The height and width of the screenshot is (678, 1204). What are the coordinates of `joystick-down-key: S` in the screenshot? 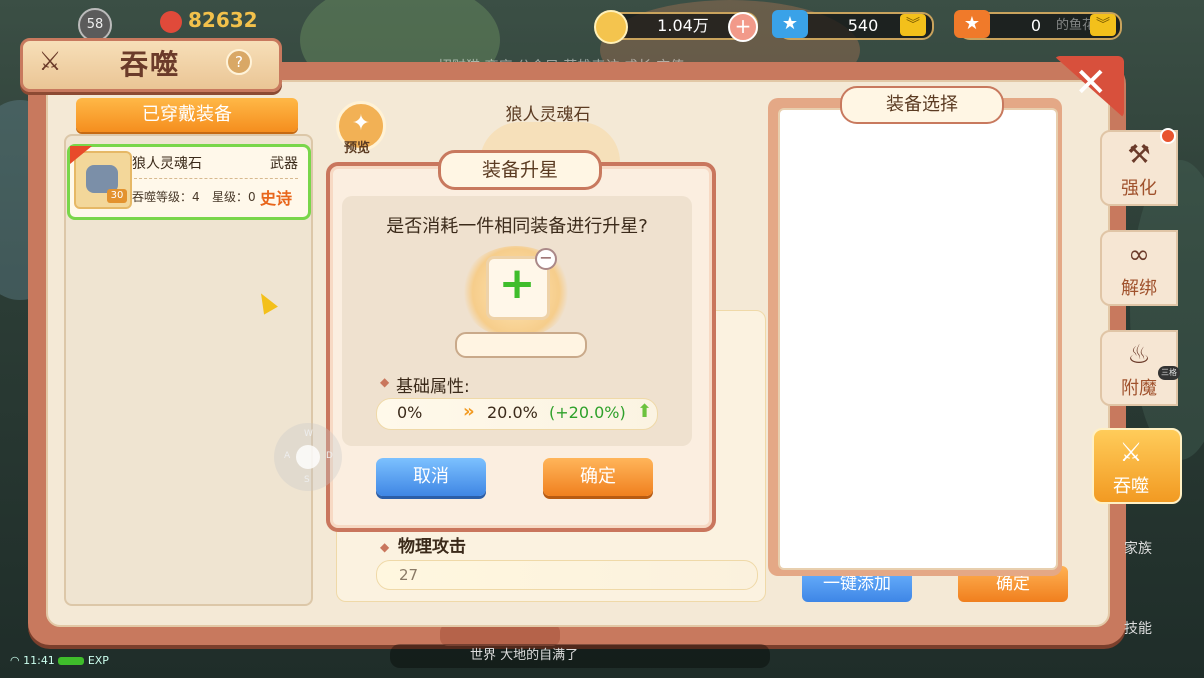 It's located at (307, 480).